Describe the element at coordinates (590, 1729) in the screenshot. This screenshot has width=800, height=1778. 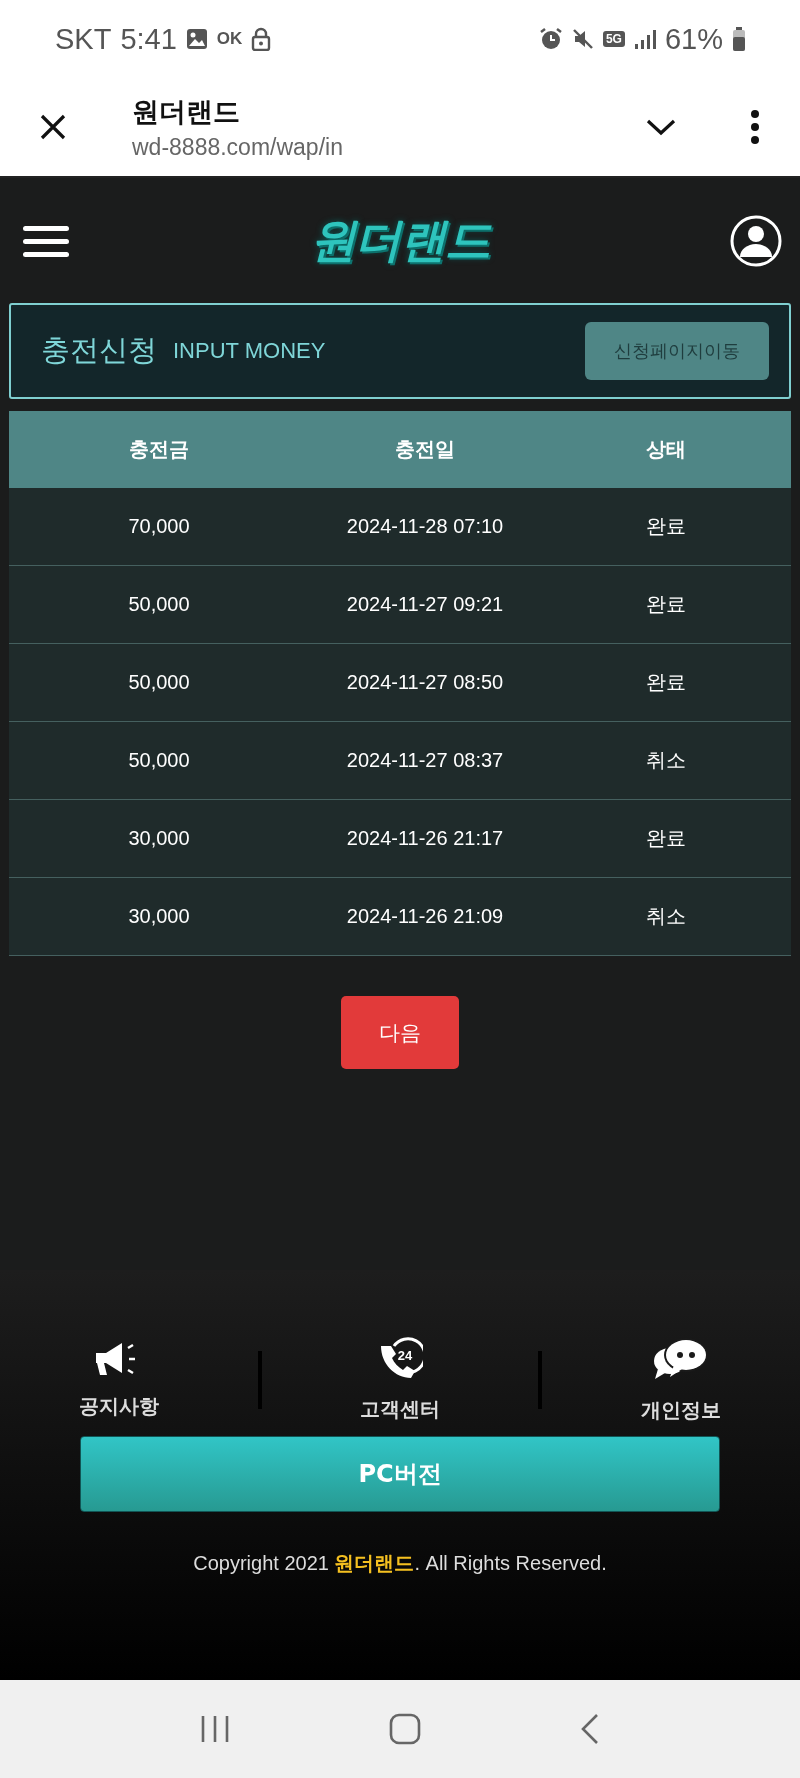
I see `back-icon` at that location.